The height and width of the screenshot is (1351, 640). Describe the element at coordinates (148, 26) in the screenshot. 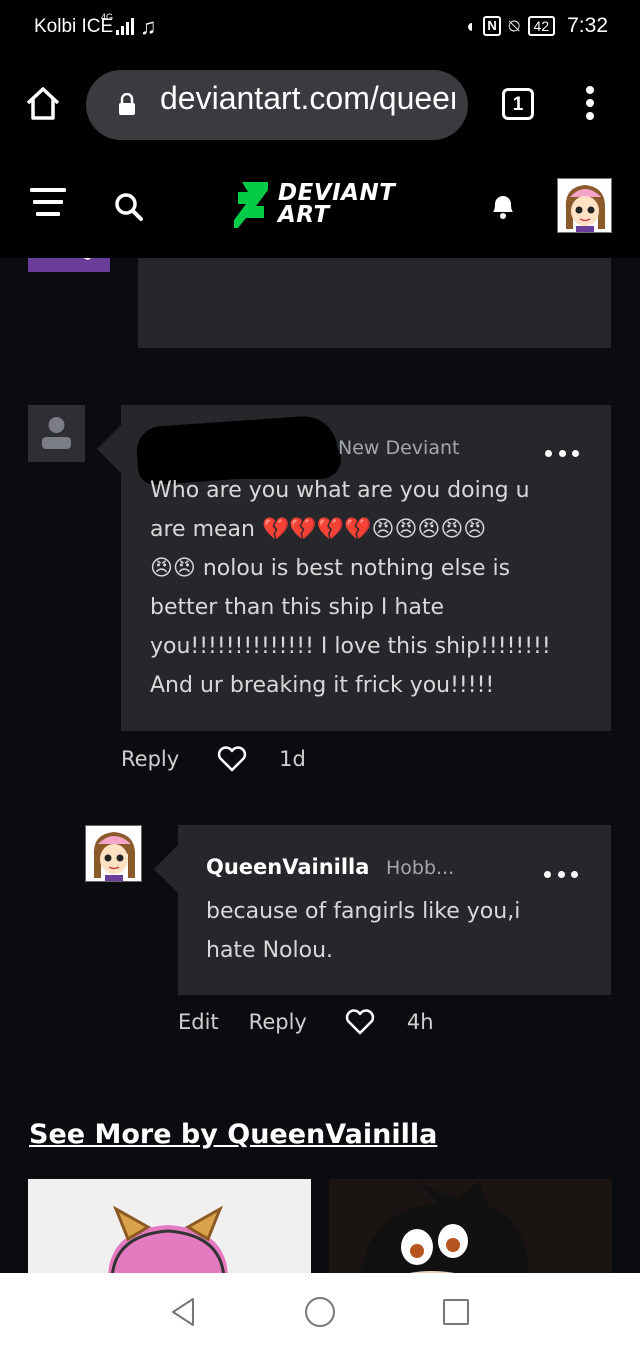

I see `music-note-icon: ♫` at that location.